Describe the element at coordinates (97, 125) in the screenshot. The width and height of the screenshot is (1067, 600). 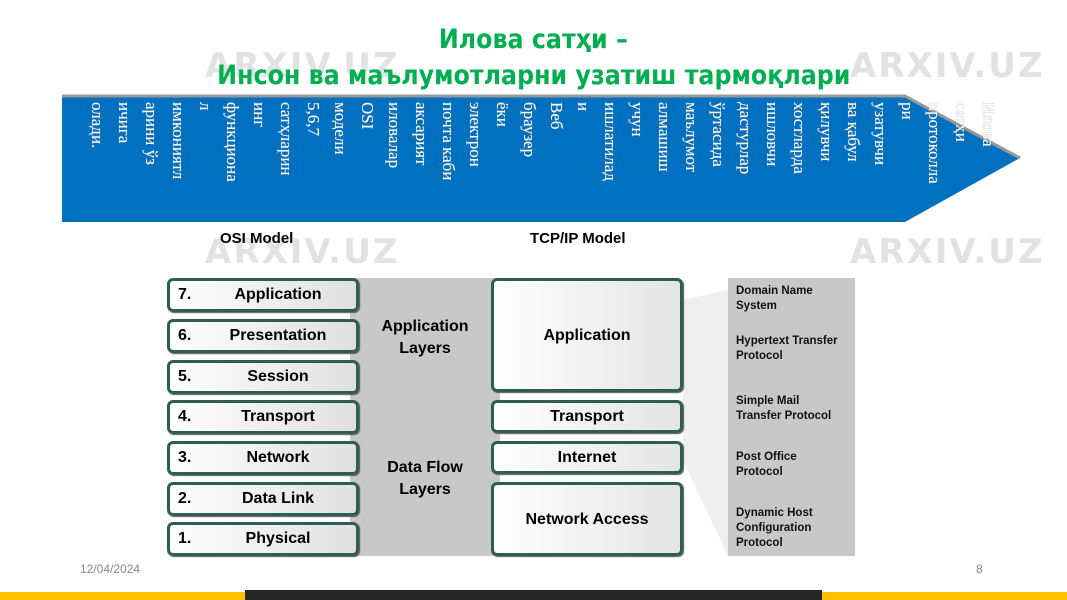
I see `arrow-text-line: олади.` at that location.